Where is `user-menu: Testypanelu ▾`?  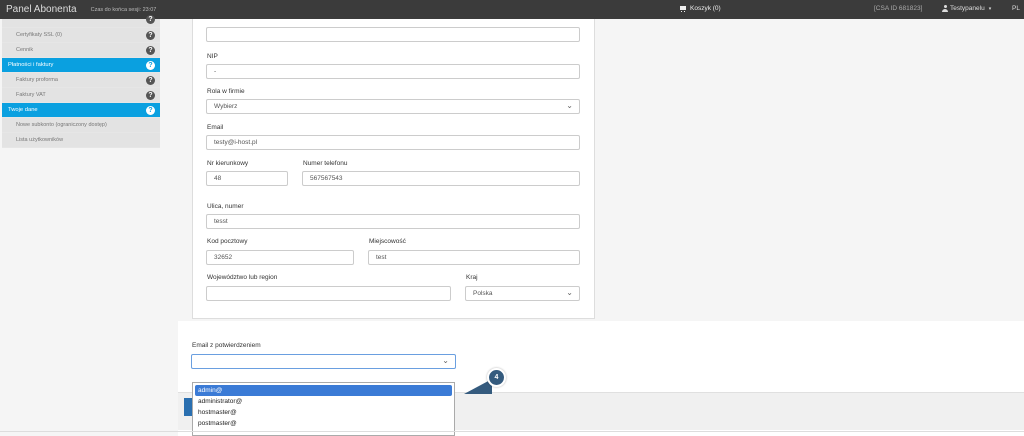 user-menu: Testypanelu ▾ is located at coordinates (966, 8).